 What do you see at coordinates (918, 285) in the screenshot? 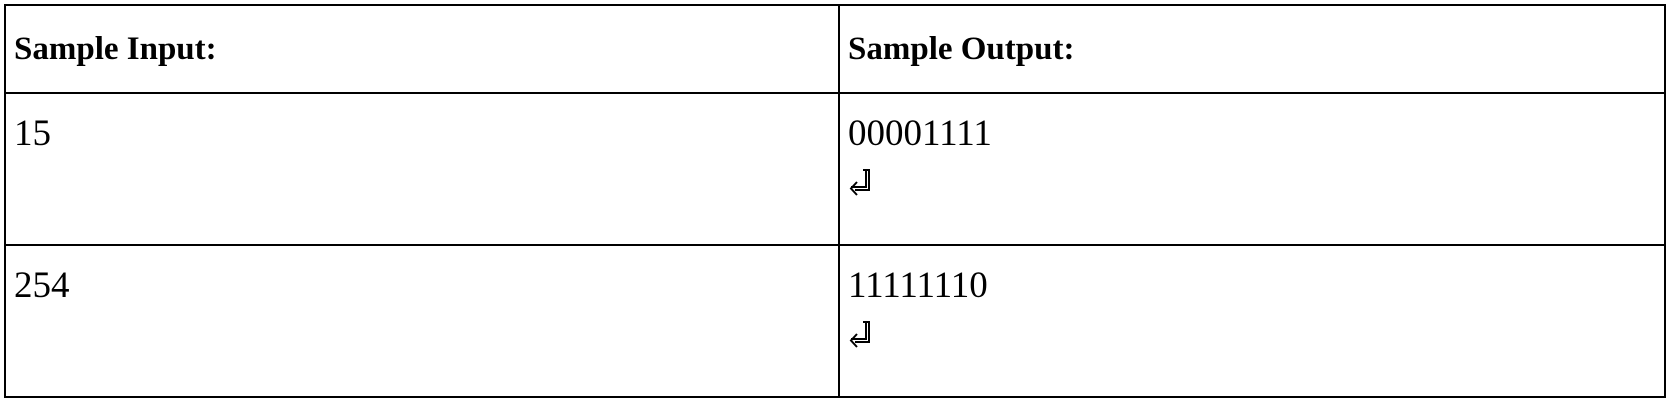
I see `sample-output-value: 11111110` at bounding box center [918, 285].